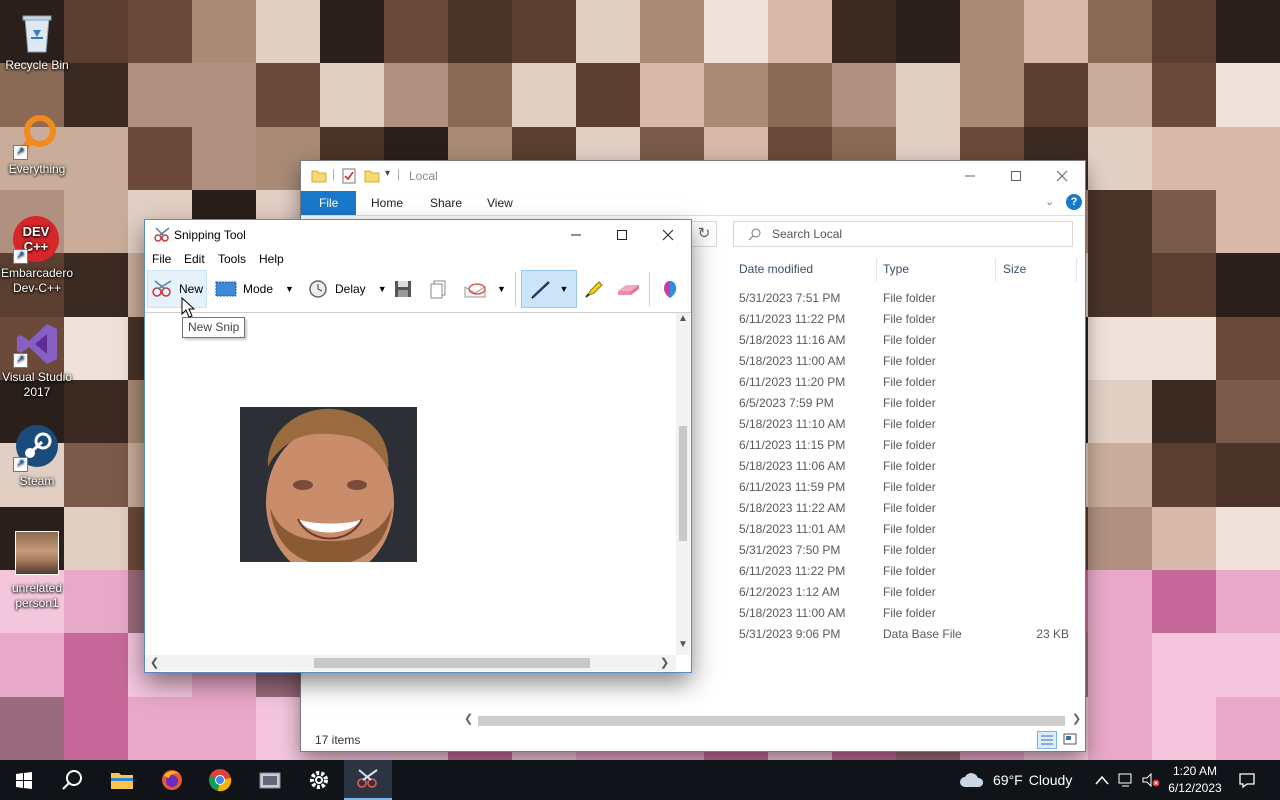 This screenshot has width=1280, height=800. What do you see at coordinates (1247, 780) in the screenshot?
I see `notifications-icon` at bounding box center [1247, 780].